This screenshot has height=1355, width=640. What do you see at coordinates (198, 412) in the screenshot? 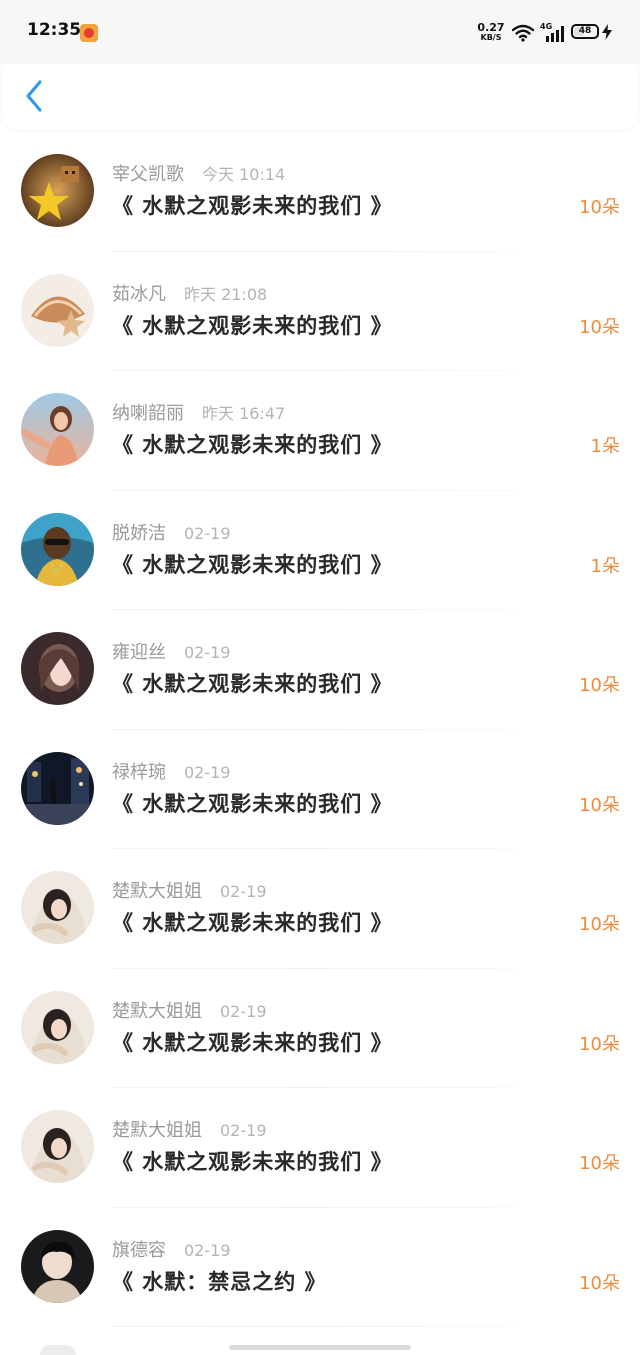
I see `sender-name: 纳喇韶丽 昨天 16:47` at bounding box center [198, 412].